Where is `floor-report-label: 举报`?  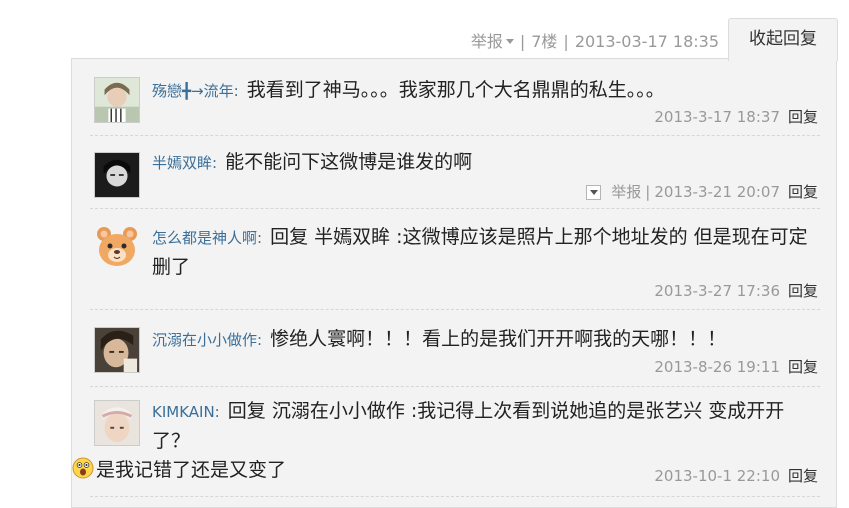 floor-report-label: 举报 is located at coordinates (486, 41).